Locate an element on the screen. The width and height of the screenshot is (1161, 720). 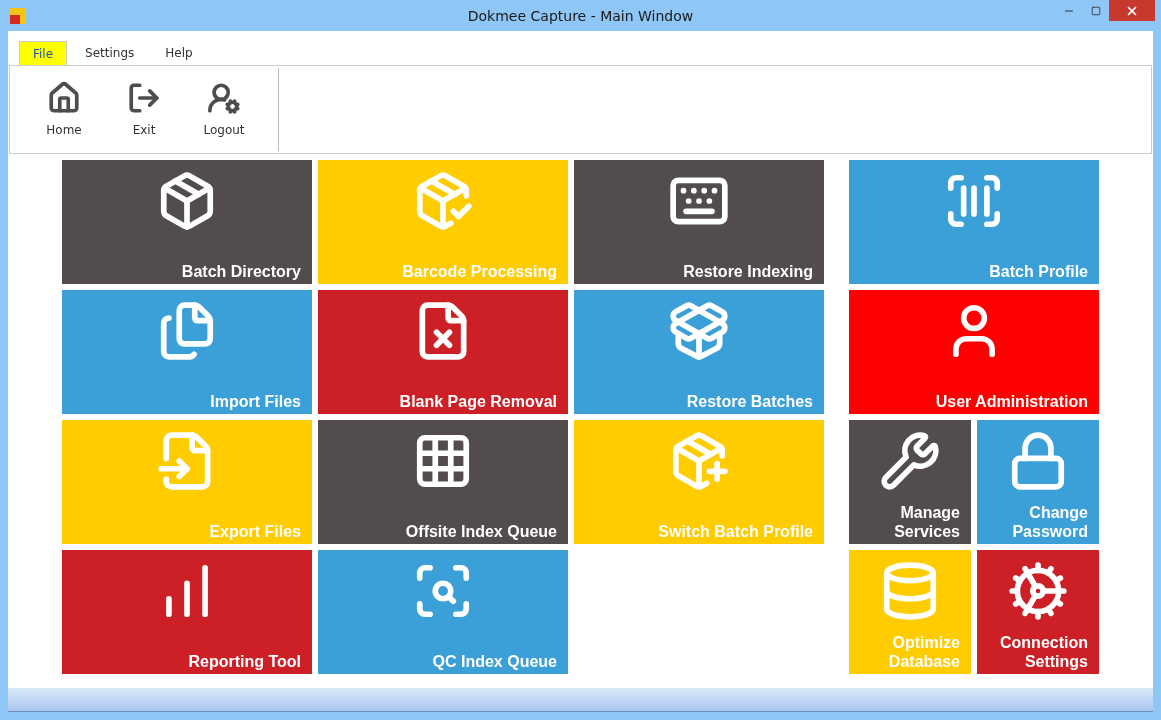
tile: Restore Indexing is located at coordinates (699, 222).